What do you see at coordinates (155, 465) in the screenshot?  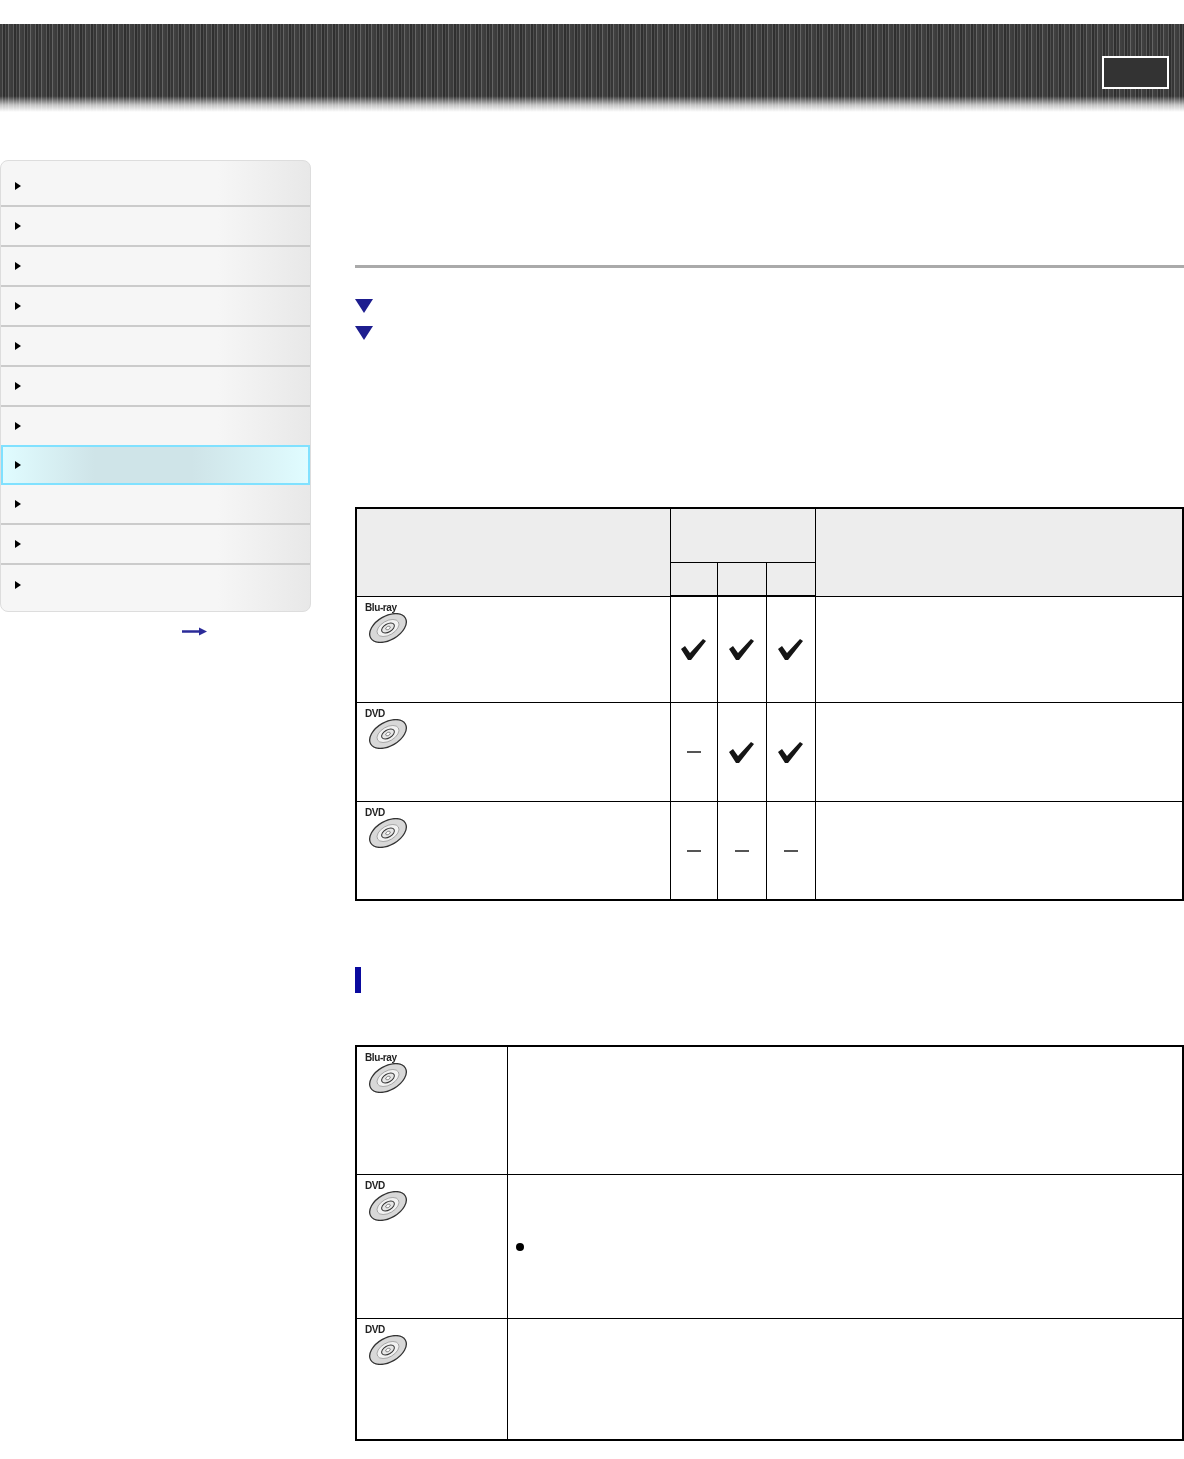 I see `sidebar-item` at bounding box center [155, 465].